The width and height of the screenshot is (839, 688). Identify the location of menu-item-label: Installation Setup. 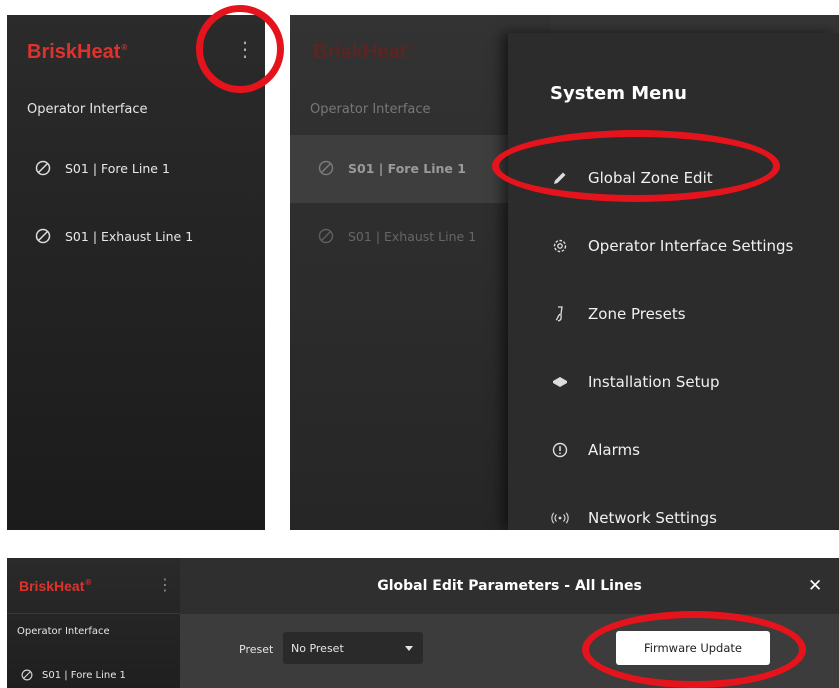
(654, 382).